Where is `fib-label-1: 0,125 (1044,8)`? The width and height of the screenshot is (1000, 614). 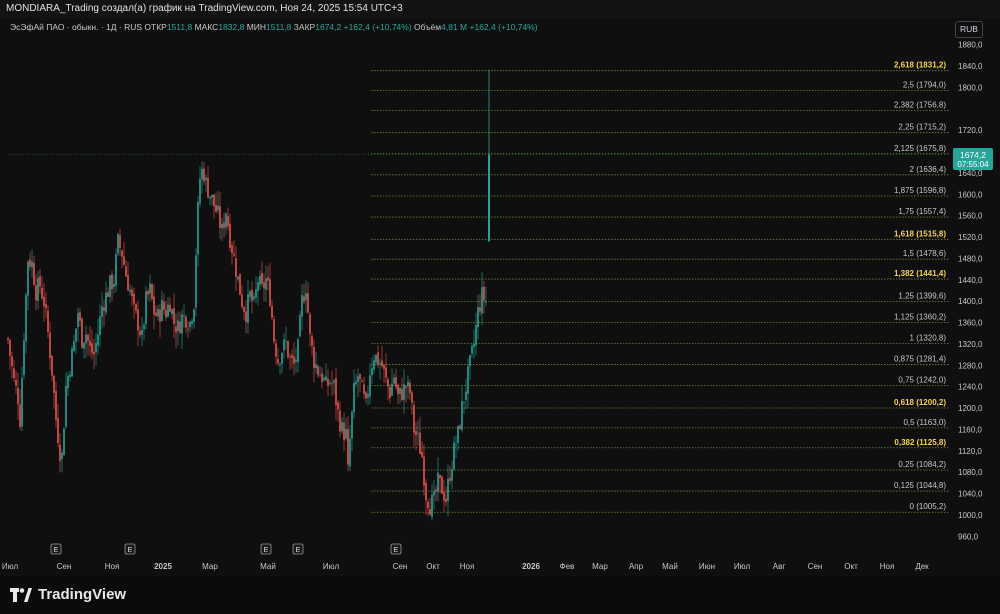
fib-label-1: 0,125 (1044,8) is located at coordinates (920, 485).